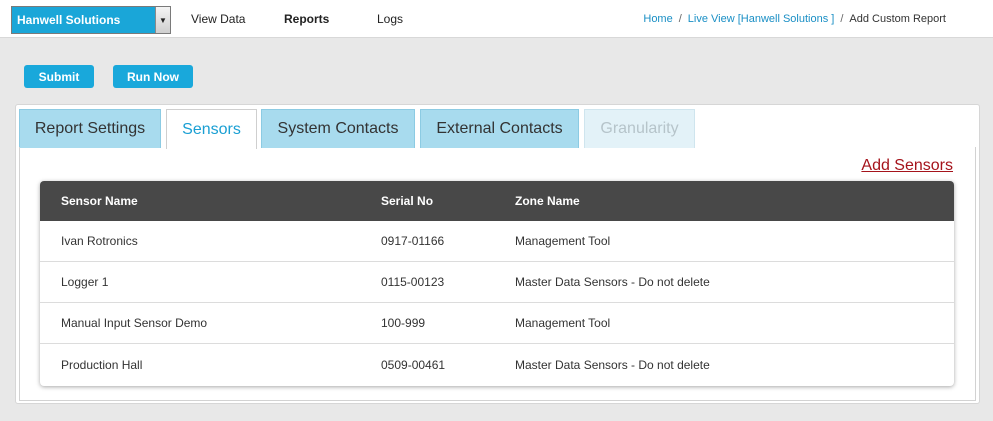  What do you see at coordinates (218, 19) in the screenshot?
I see `nav-view-data: View Data` at bounding box center [218, 19].